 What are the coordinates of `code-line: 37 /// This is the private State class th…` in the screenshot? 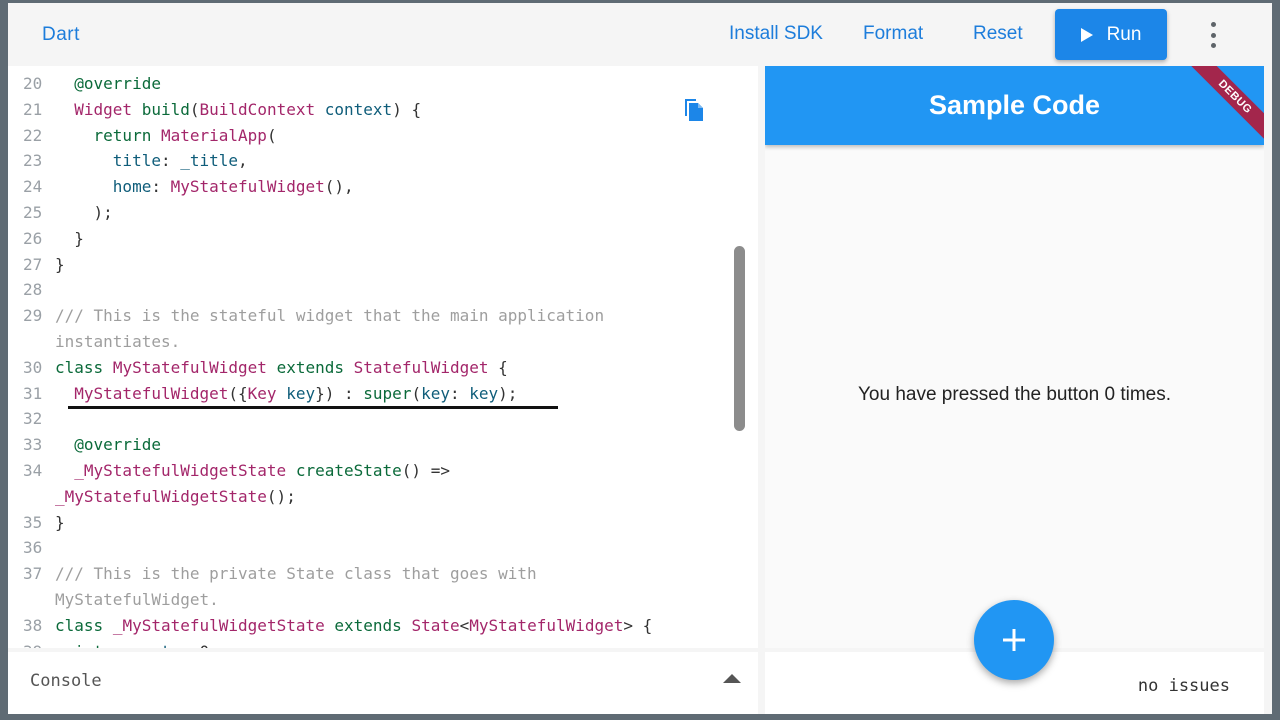 It's located at (368, 574).